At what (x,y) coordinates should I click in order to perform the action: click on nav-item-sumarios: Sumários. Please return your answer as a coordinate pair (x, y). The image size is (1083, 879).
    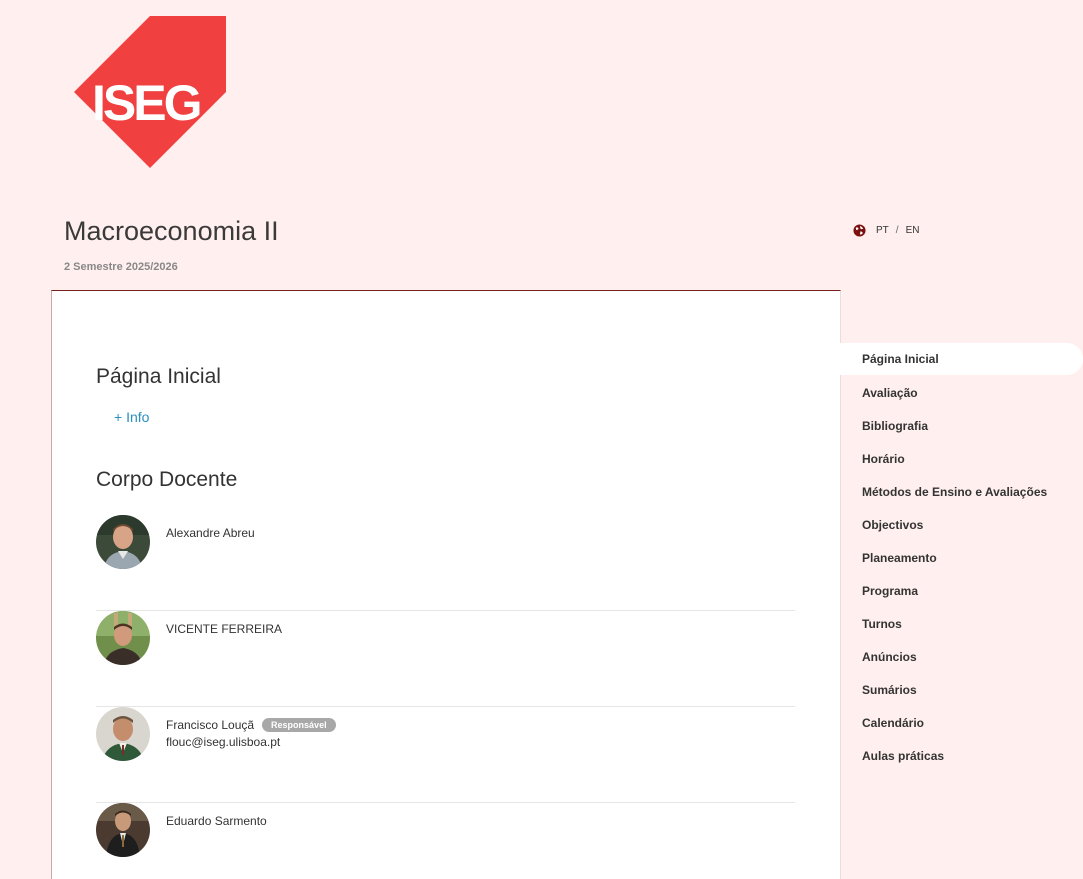
    Looking at the image, I should click on (961, 689).